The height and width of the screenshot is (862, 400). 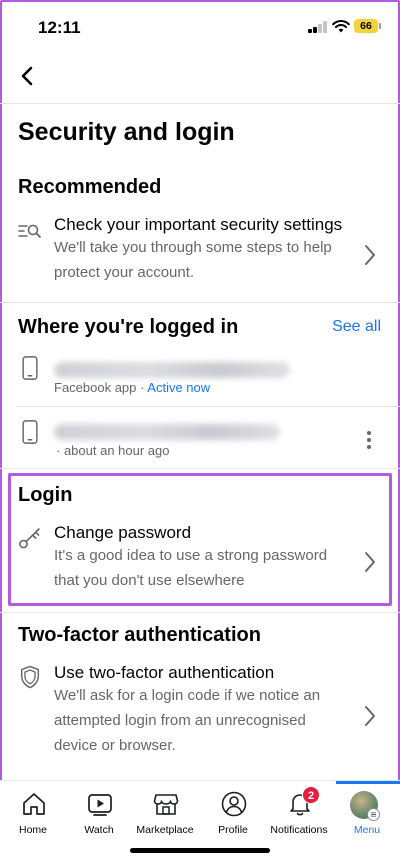 What do you see at coordinates (299, 811) in the screenshot?
I see `tab-notifications: Notifications` at bounding box center [299, 811].